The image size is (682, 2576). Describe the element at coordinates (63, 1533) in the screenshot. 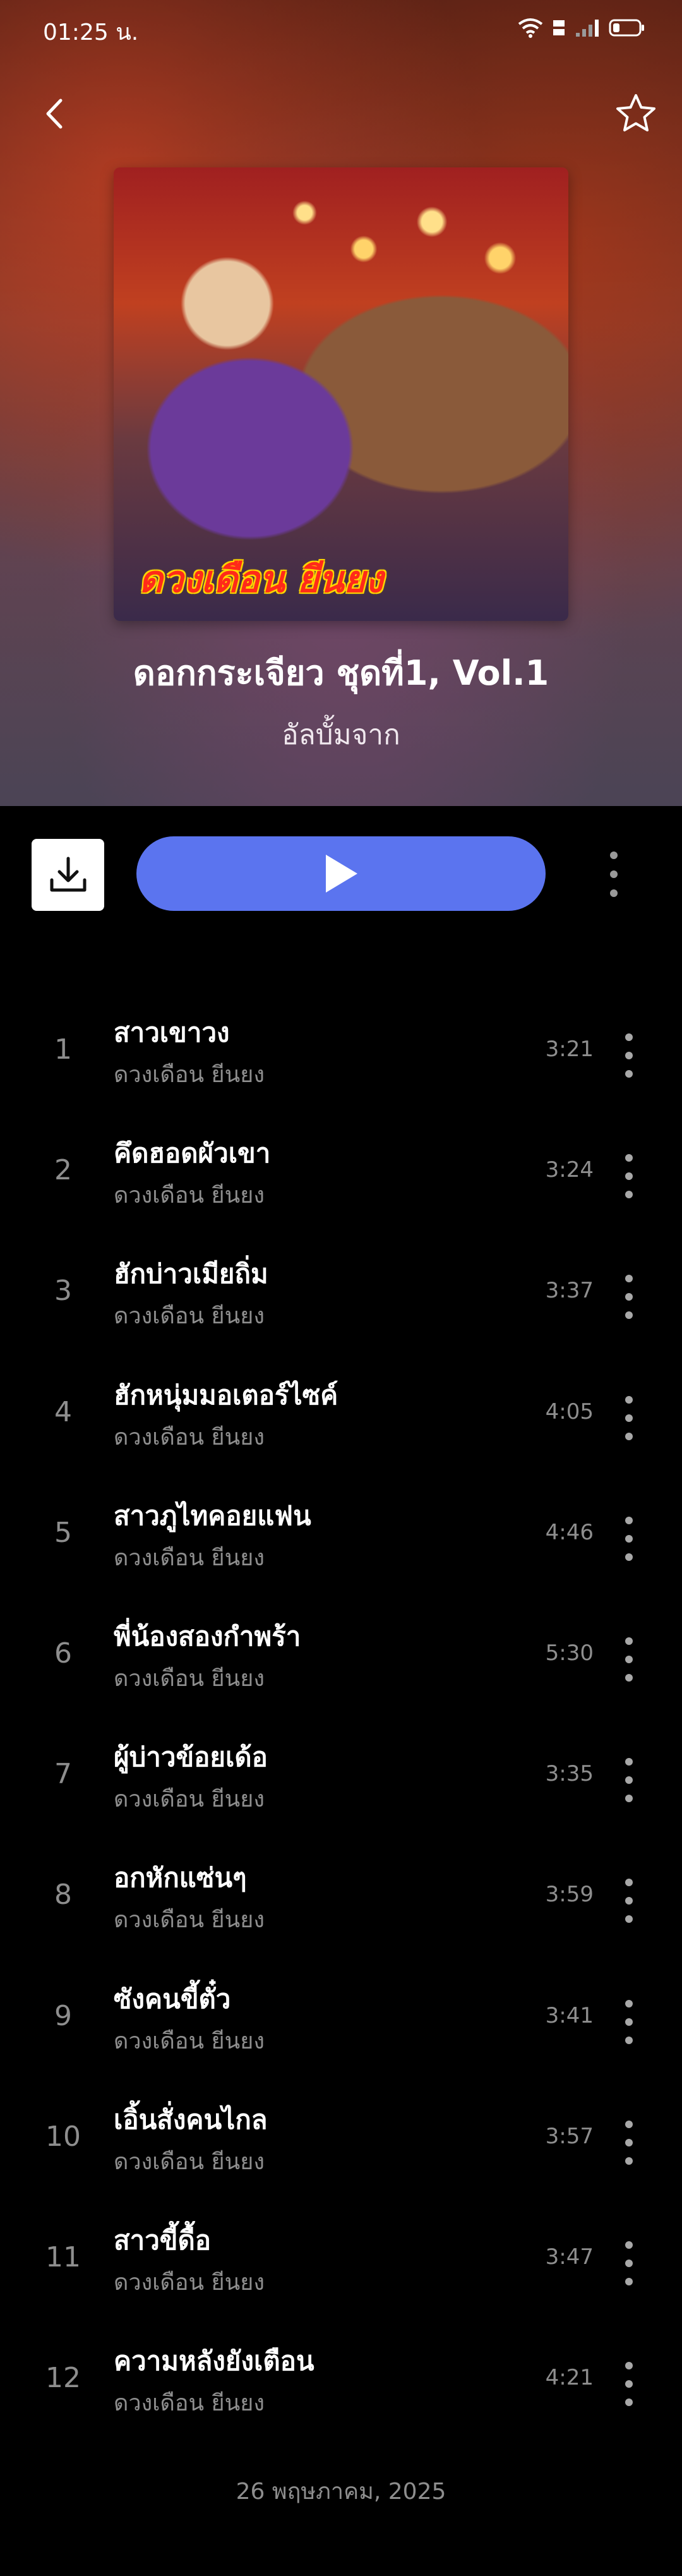

I see `track-number: 5` at that location.